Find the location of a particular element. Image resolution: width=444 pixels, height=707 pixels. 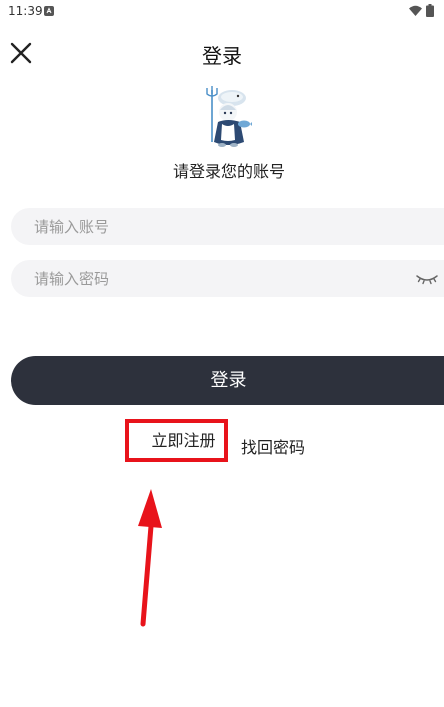

register-link: 立即注册 is located at coordinates (176, 440).